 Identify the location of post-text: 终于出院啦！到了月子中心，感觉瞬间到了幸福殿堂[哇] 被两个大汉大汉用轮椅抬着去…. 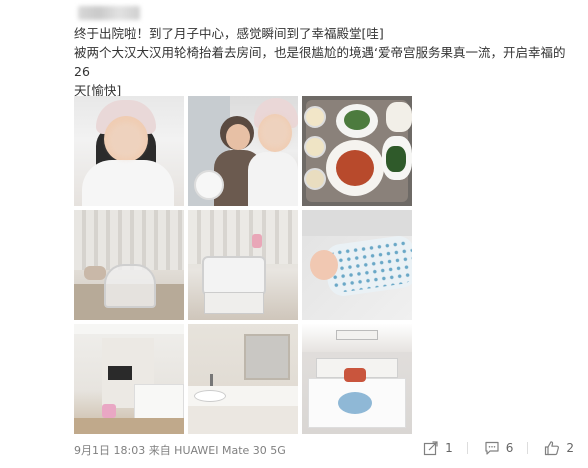
(324, 62).